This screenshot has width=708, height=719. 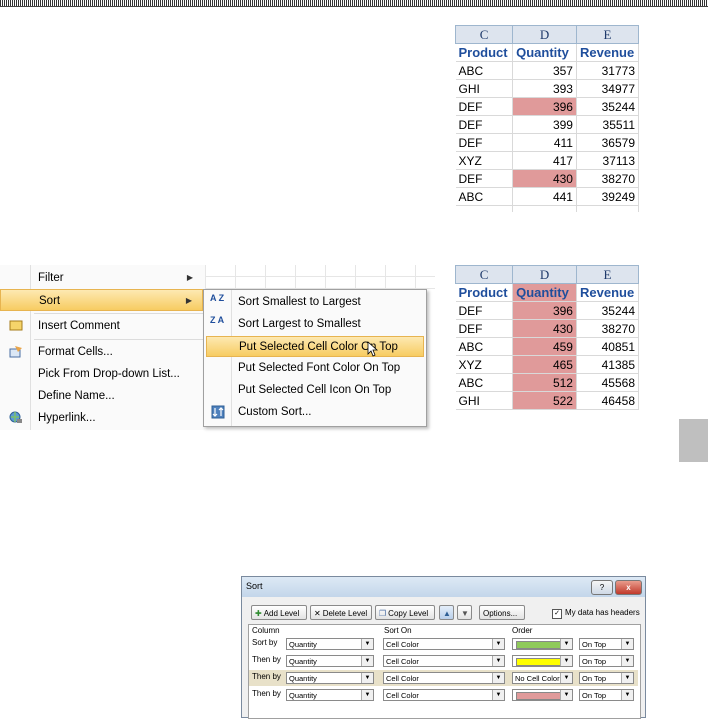 I want to click on cell-revenue: 37113, so click(x=608, y=160).